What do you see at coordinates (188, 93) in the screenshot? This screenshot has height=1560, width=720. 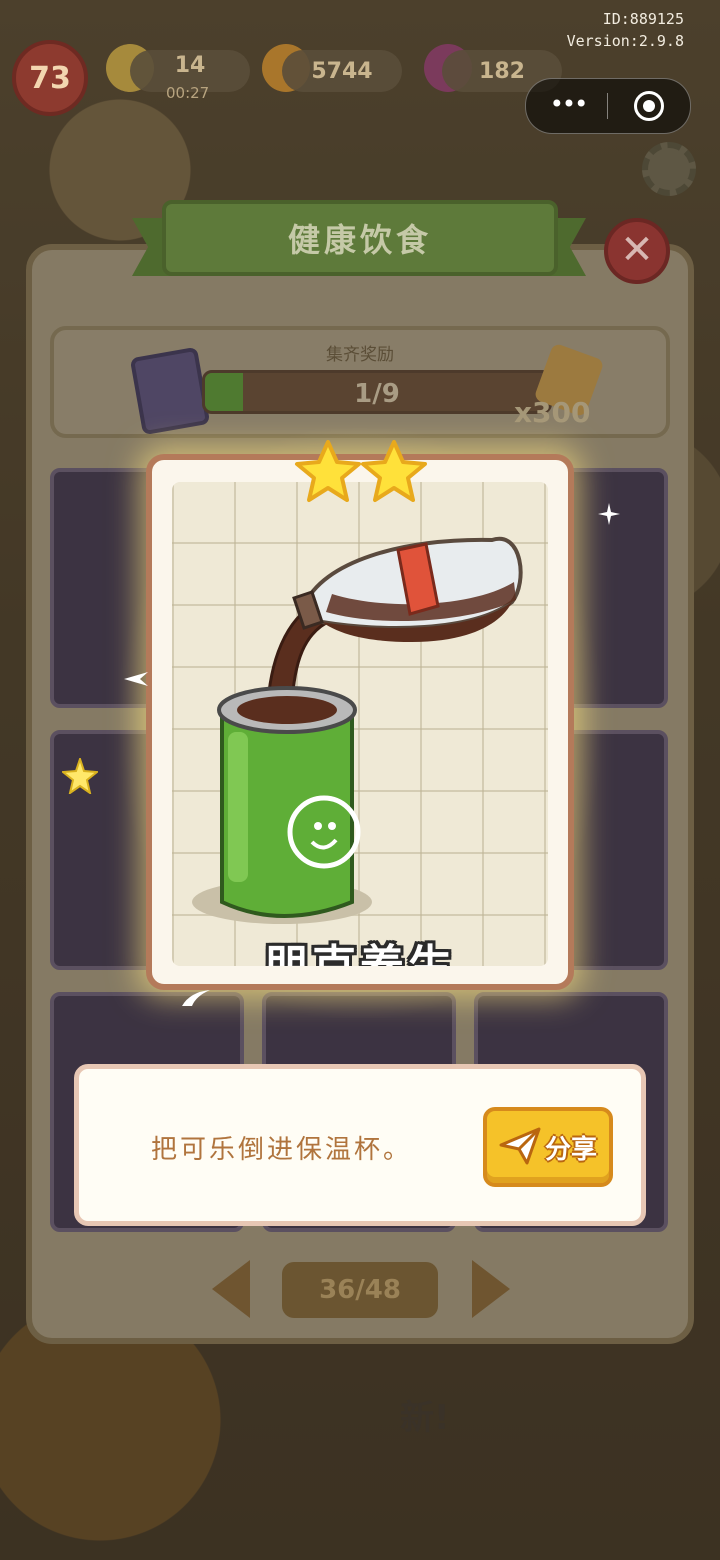 I see `energy-timer: 00:27` at bounding box center [188, 93].